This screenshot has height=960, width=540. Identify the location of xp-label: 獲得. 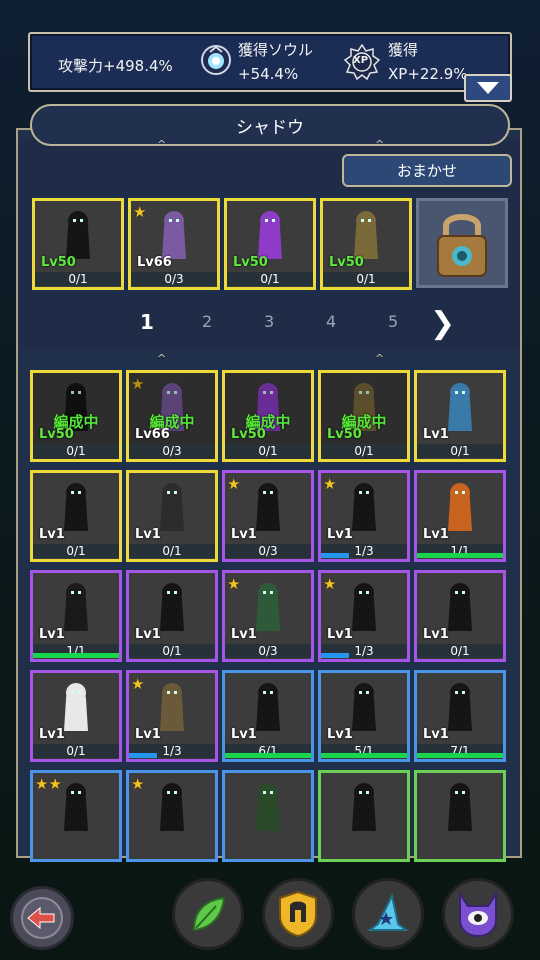
(403, 50).